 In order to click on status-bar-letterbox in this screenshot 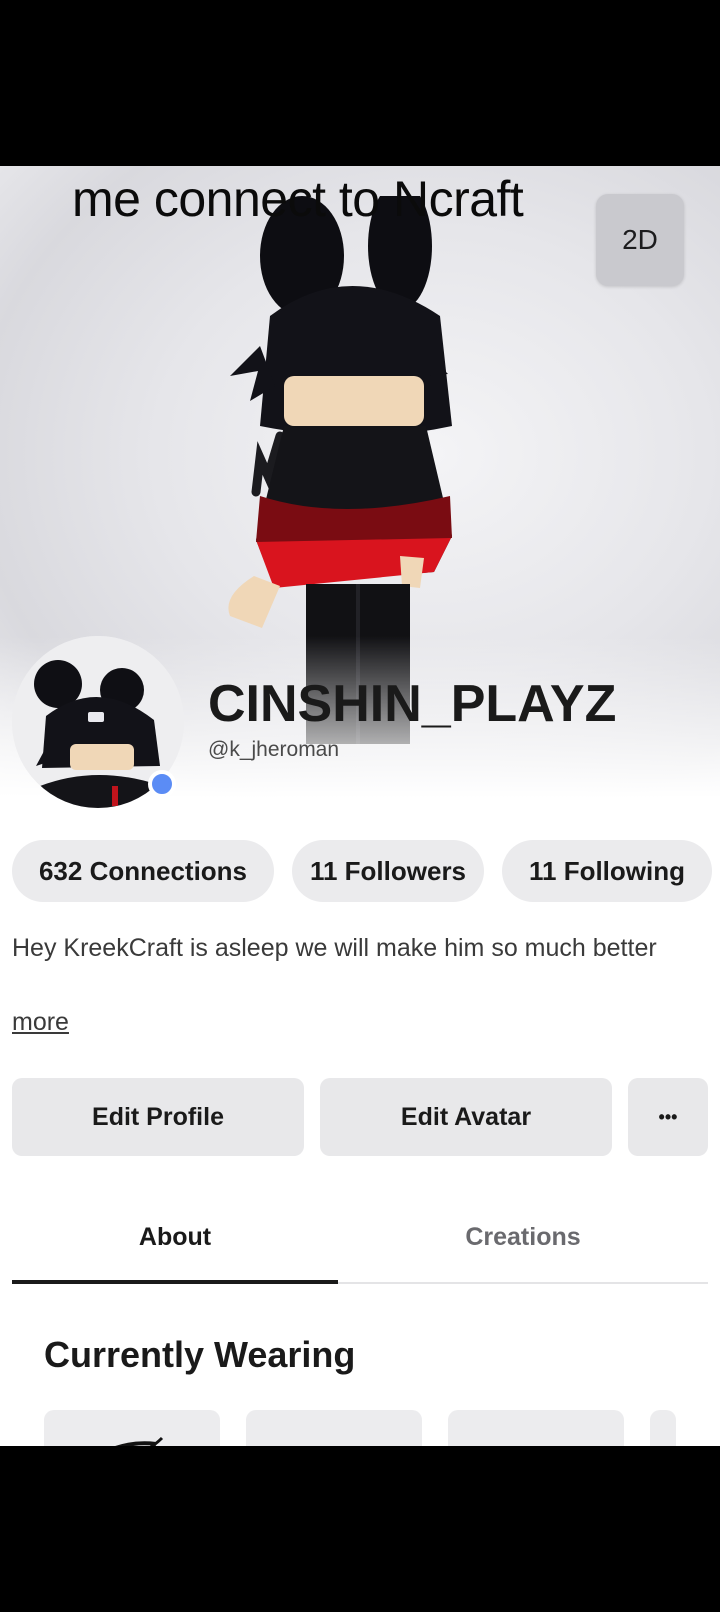, I will do `click(360, 83)`.